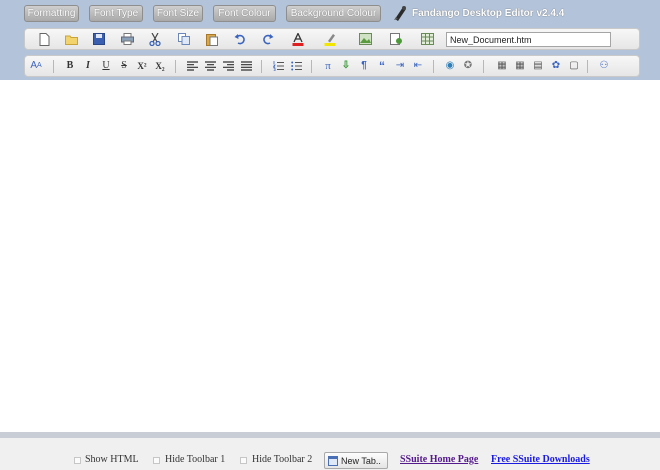  I want to click on new-document-icon, so click(44, 39).